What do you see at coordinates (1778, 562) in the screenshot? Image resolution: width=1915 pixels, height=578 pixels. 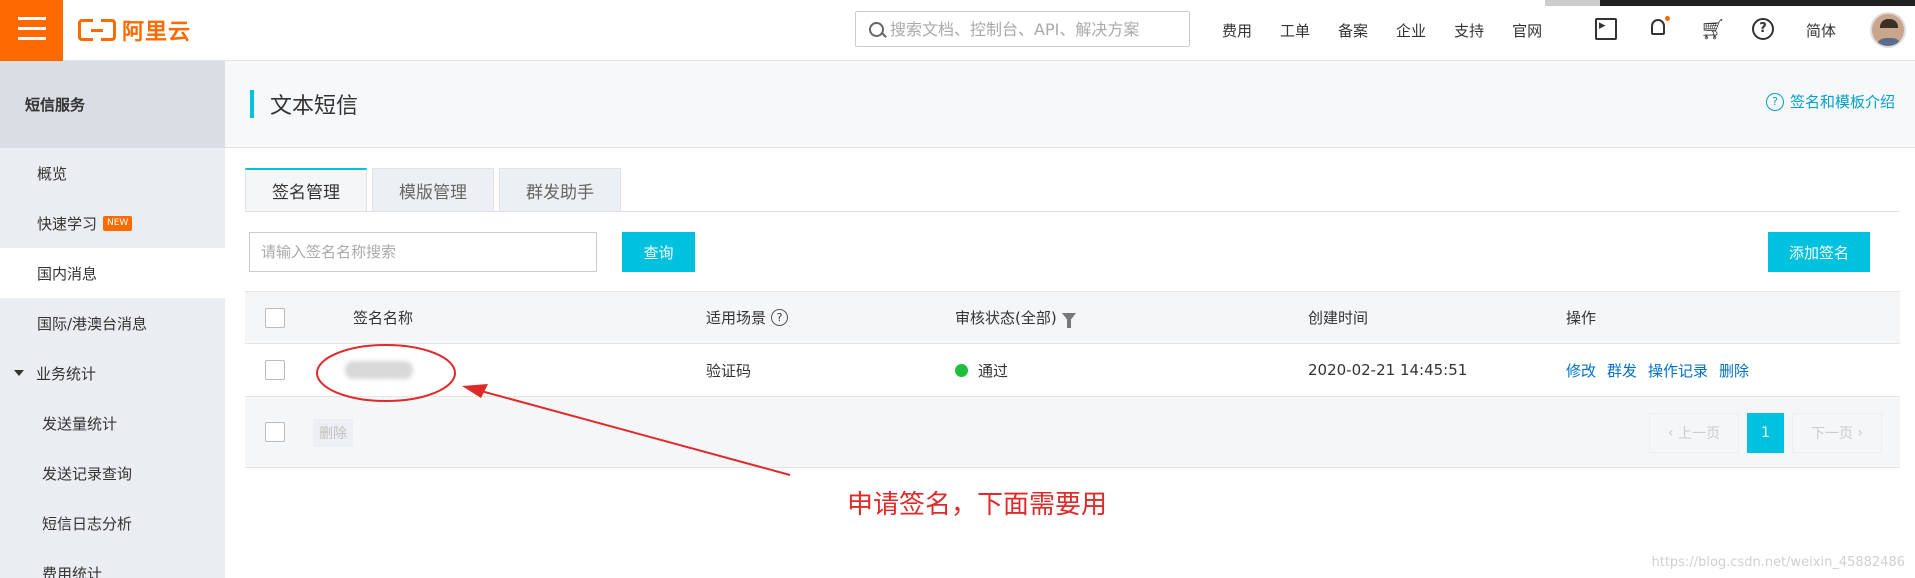 I see `watermark: https://blog.csdn.net/weixin_45882486` at bounding box center [1778, 562].